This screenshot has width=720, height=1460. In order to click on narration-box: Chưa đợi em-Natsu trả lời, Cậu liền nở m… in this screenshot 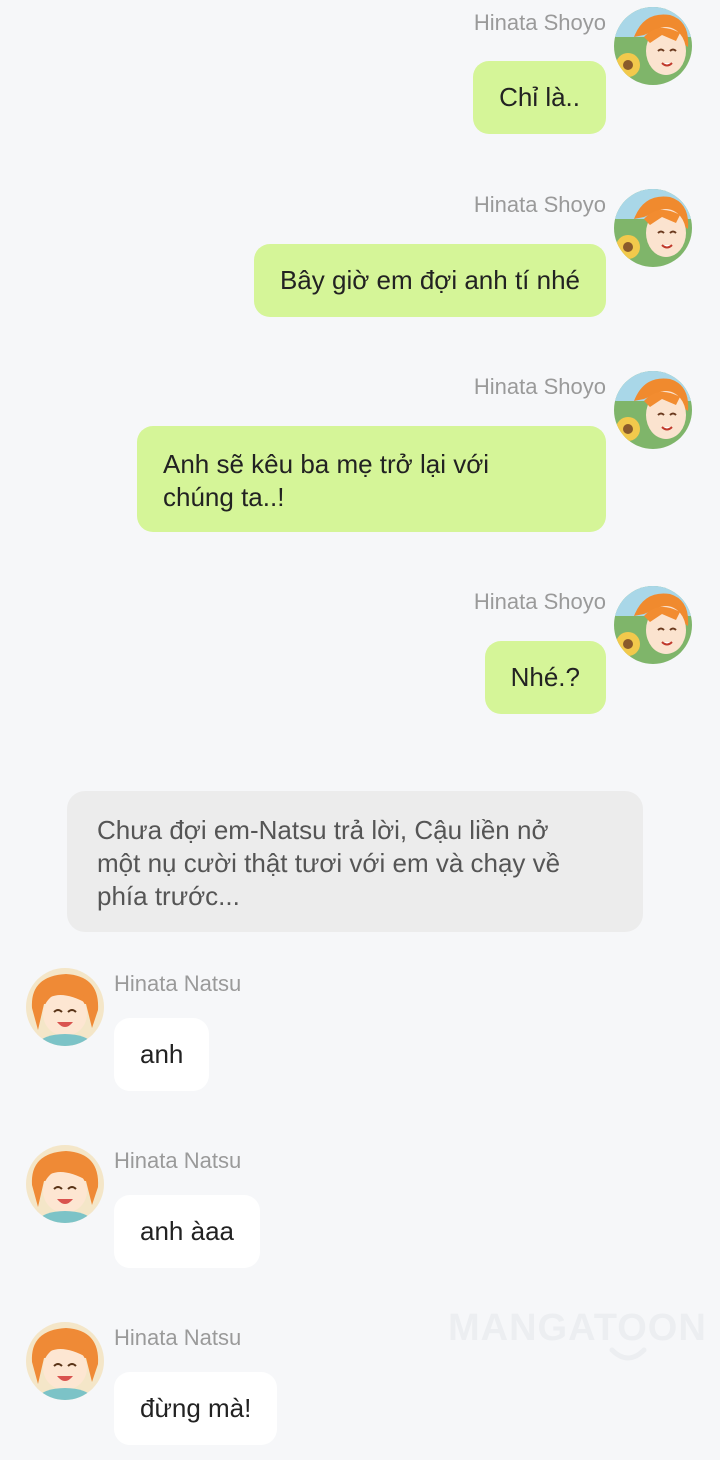, I will do `click(355, 861)`.